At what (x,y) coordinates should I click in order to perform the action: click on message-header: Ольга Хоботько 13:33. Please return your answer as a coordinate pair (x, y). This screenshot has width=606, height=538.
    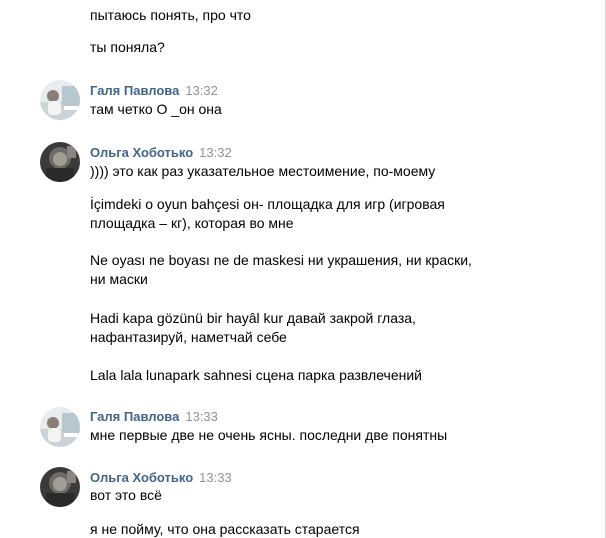
    Looking at the image, I should click on (161, 477).